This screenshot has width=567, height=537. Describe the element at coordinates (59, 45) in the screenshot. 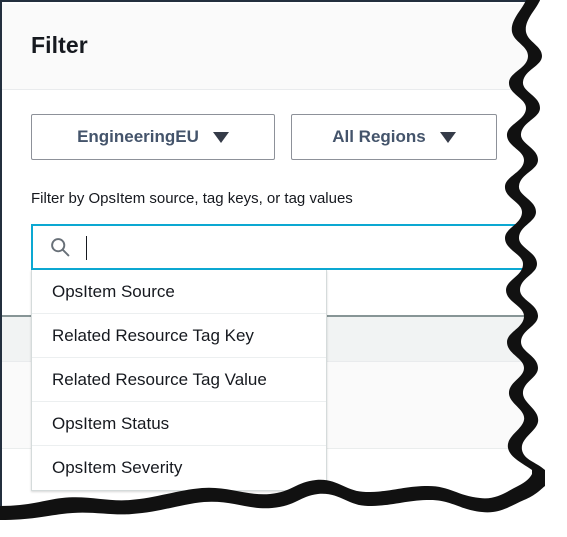

I see `page-title: Filter` at that location.